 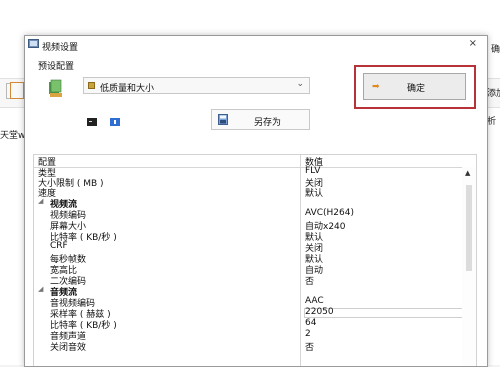 I want to click on preset-select-value: 低质量和大小, so click(x=127, y=89).